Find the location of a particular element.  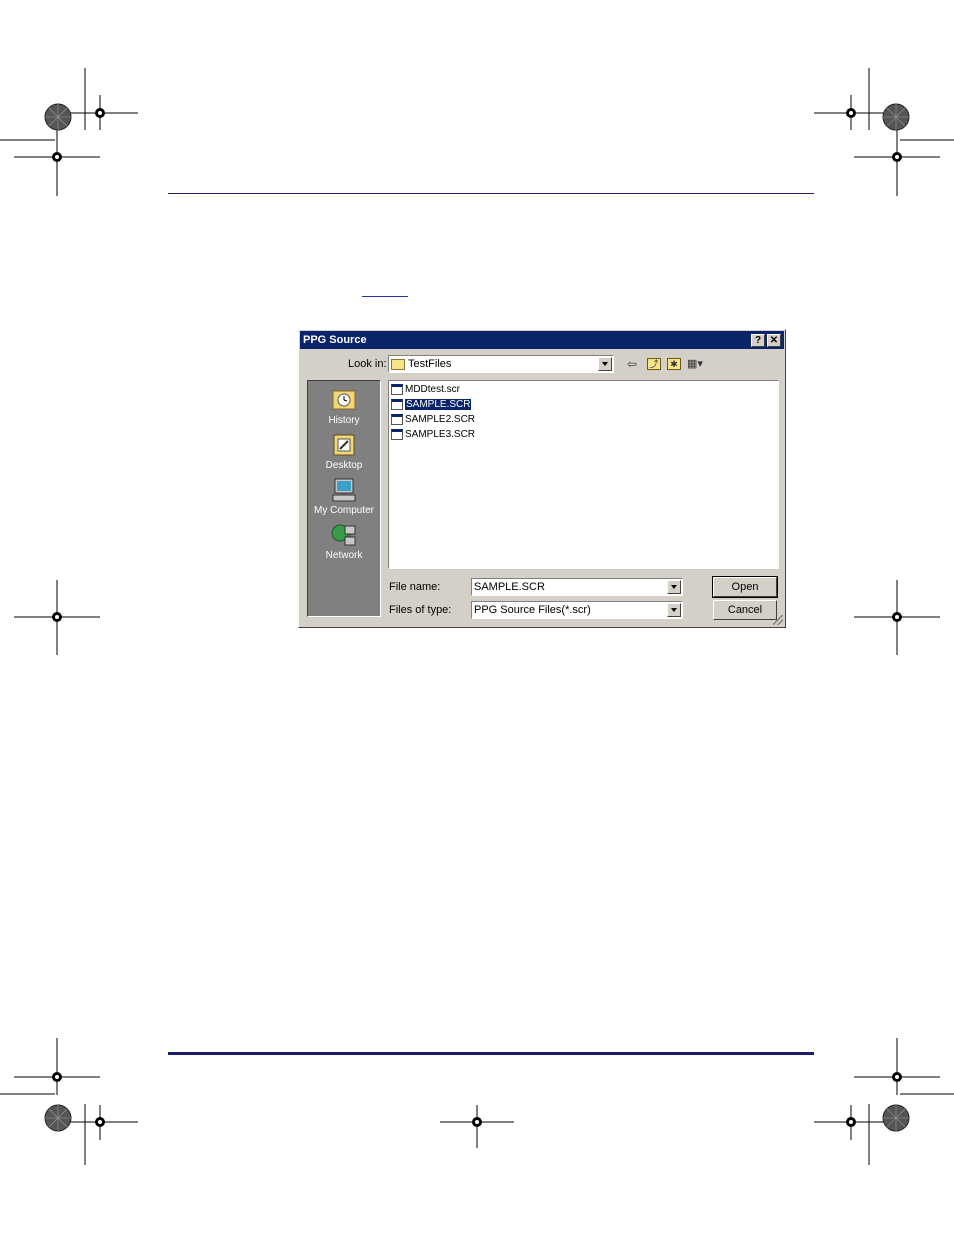

file-type-value: PPG Source Files(*.scr) is located at coordinates (532, 610).